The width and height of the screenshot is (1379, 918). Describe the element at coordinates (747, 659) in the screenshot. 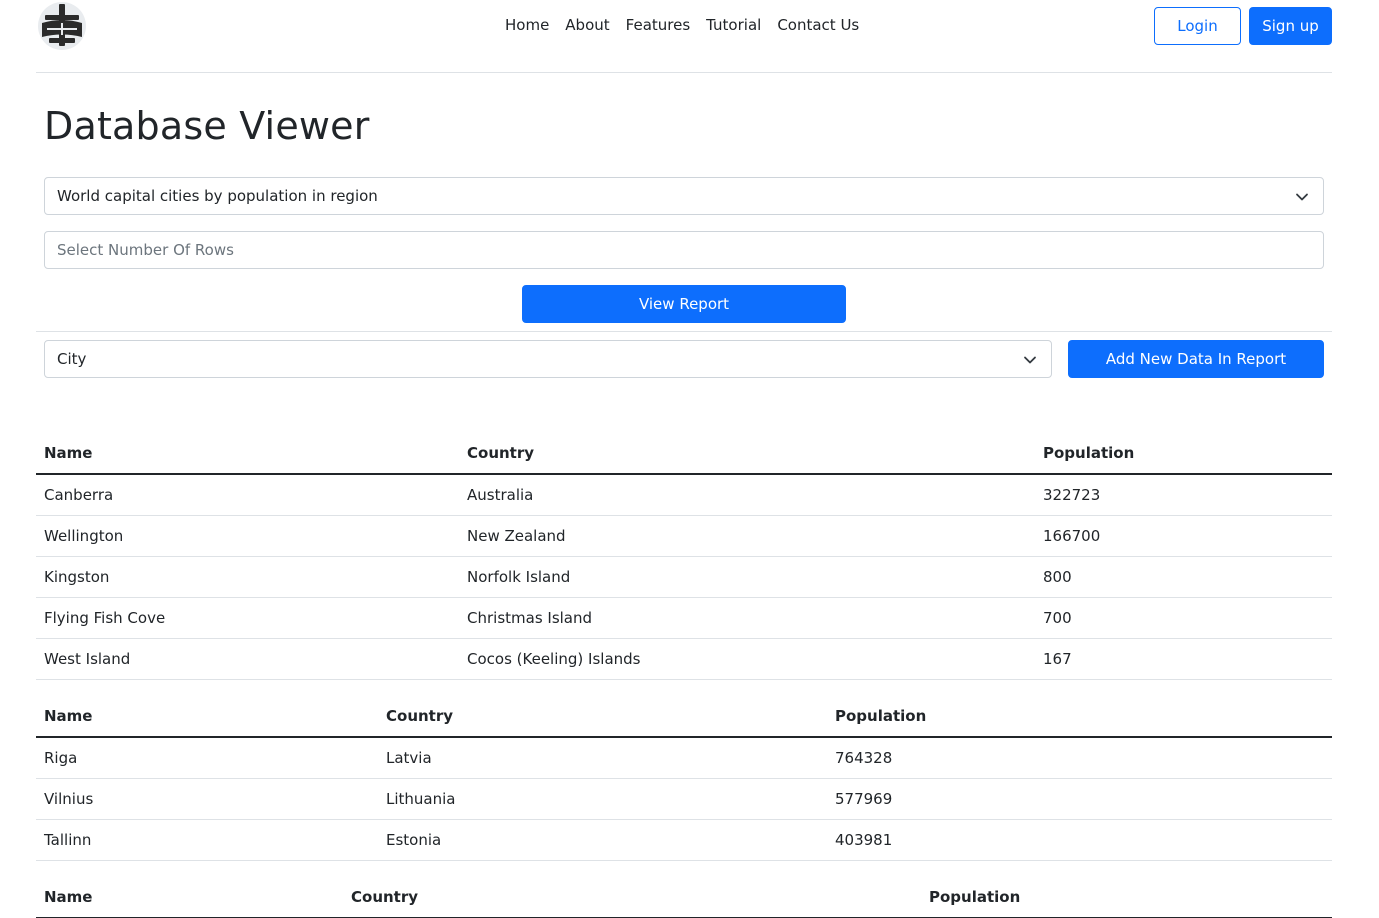

I see `cell-country: Cocos (Keeling) Islands` at that location.